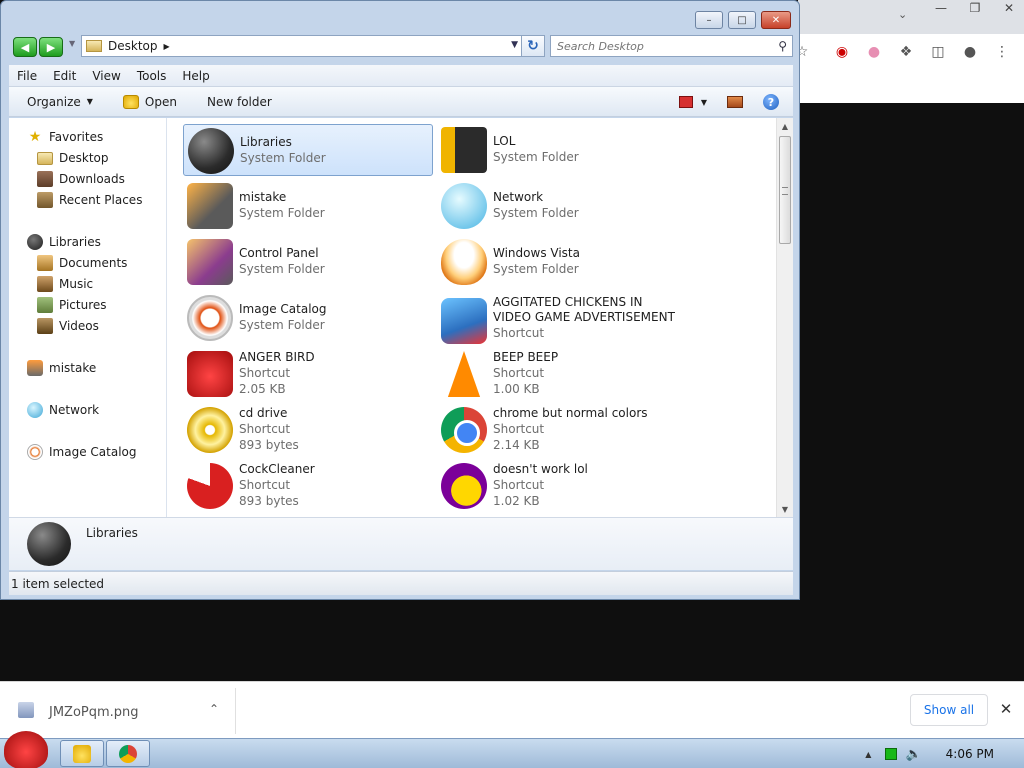 The height and width of the screenshot is (768, 1024). Describe the element at coordinates (195, 76) in the screenshot. I see `menu-help: Help` at that location.